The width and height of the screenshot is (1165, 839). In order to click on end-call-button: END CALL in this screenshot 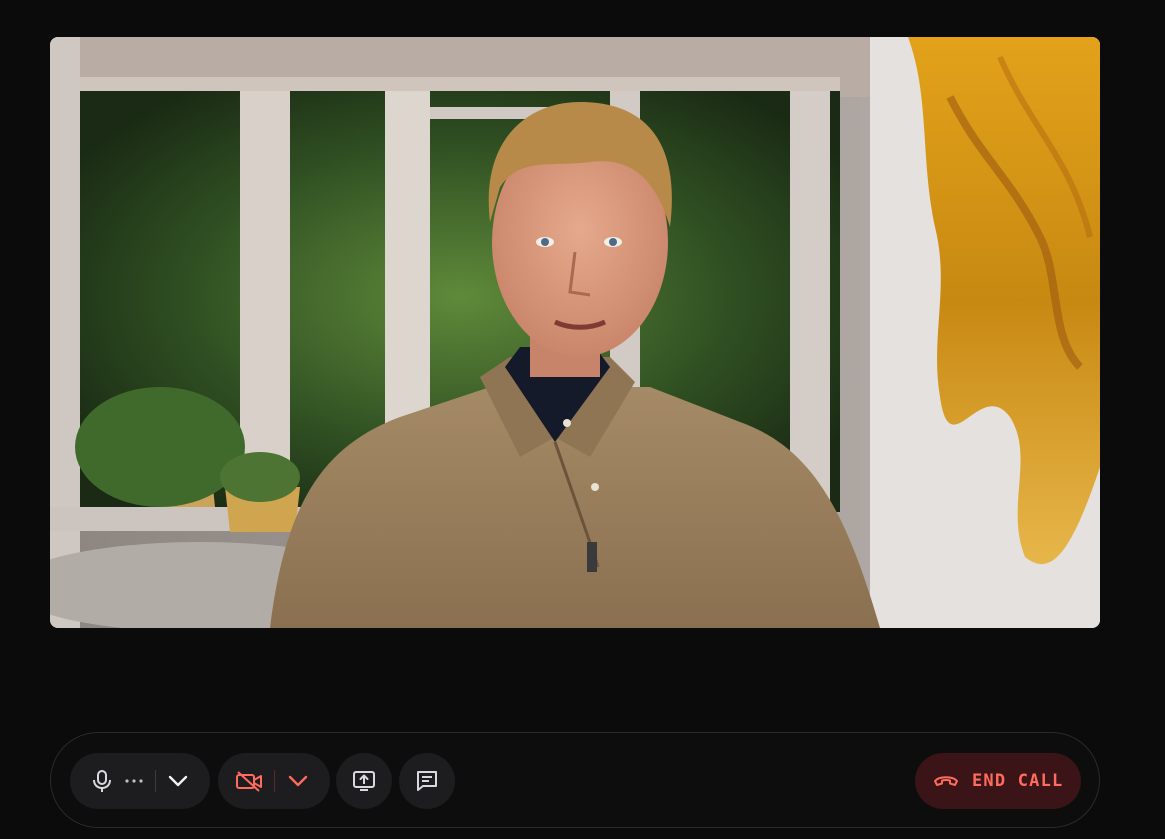, I will do `click(998, 781)`.